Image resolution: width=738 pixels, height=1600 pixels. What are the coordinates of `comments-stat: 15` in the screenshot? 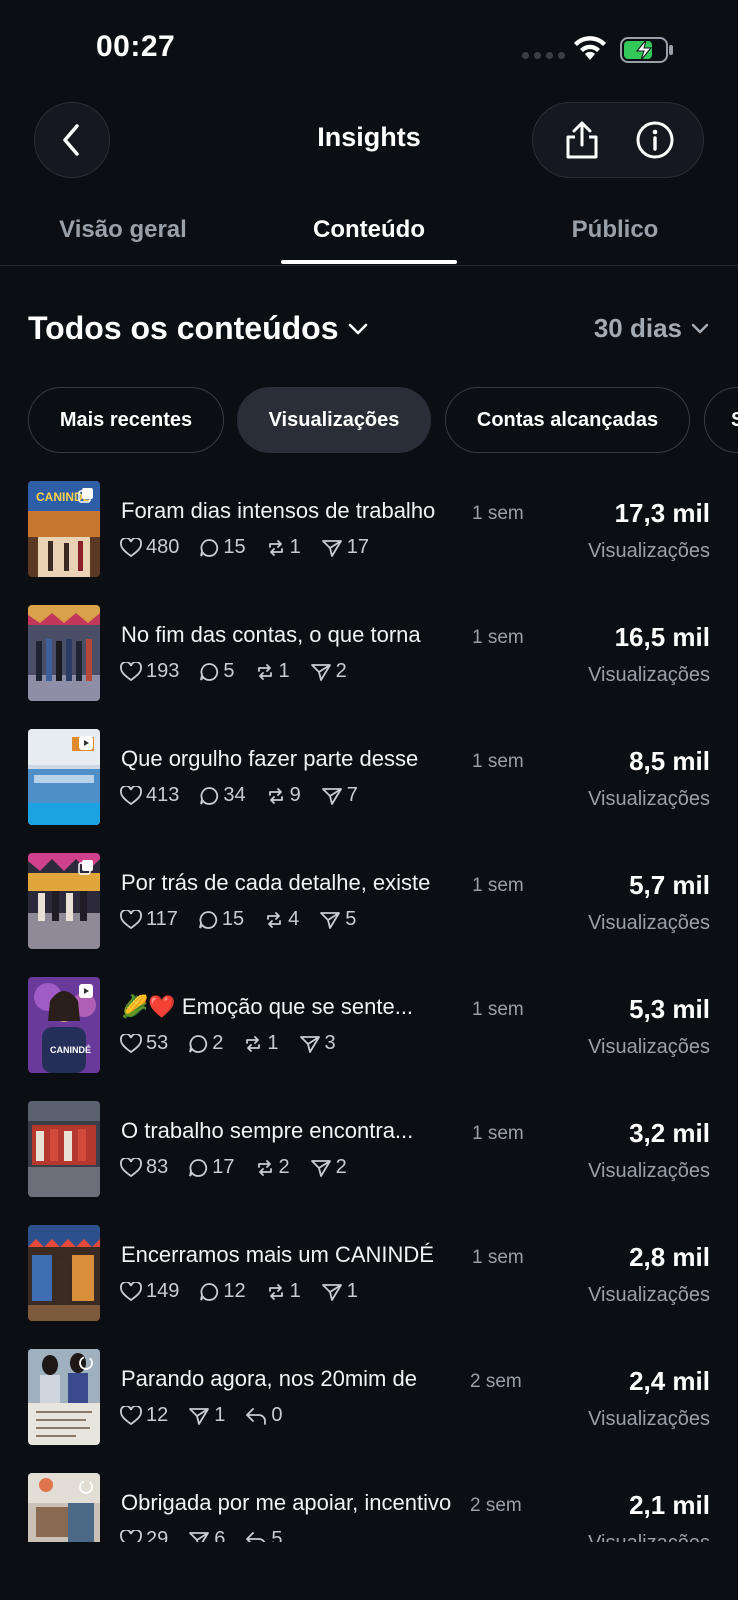 It's located at (221, 919).